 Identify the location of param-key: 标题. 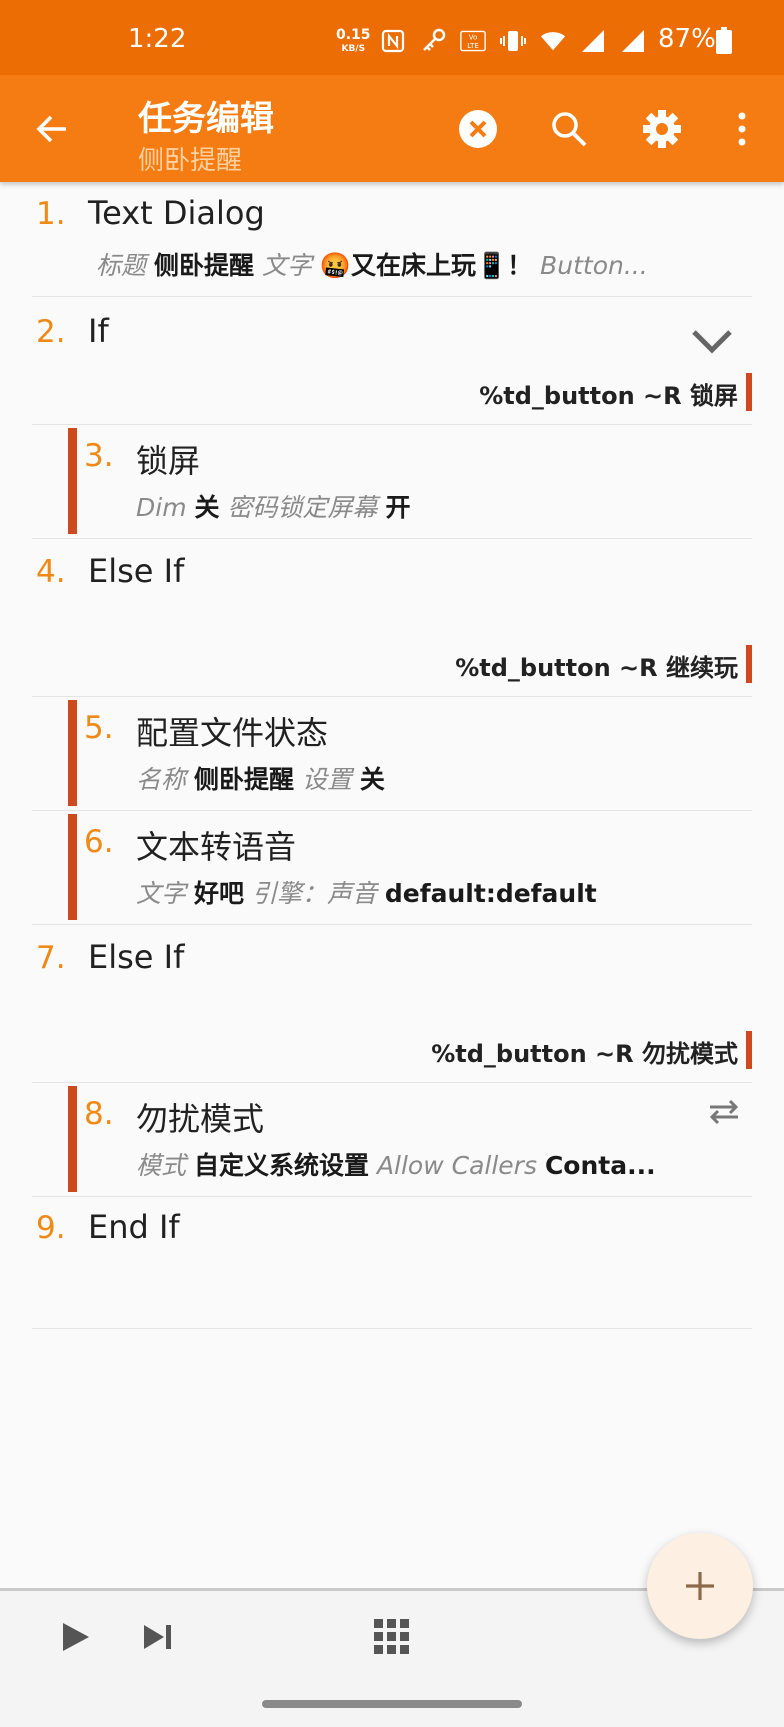
(121, 265).